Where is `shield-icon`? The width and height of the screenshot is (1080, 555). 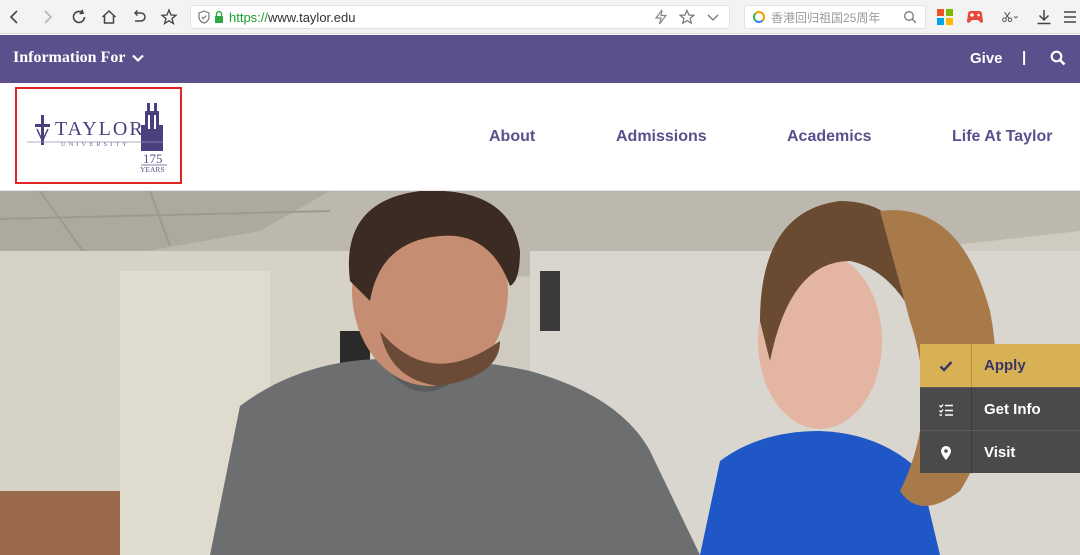 shield-icon is located at coordinates (204, 17).